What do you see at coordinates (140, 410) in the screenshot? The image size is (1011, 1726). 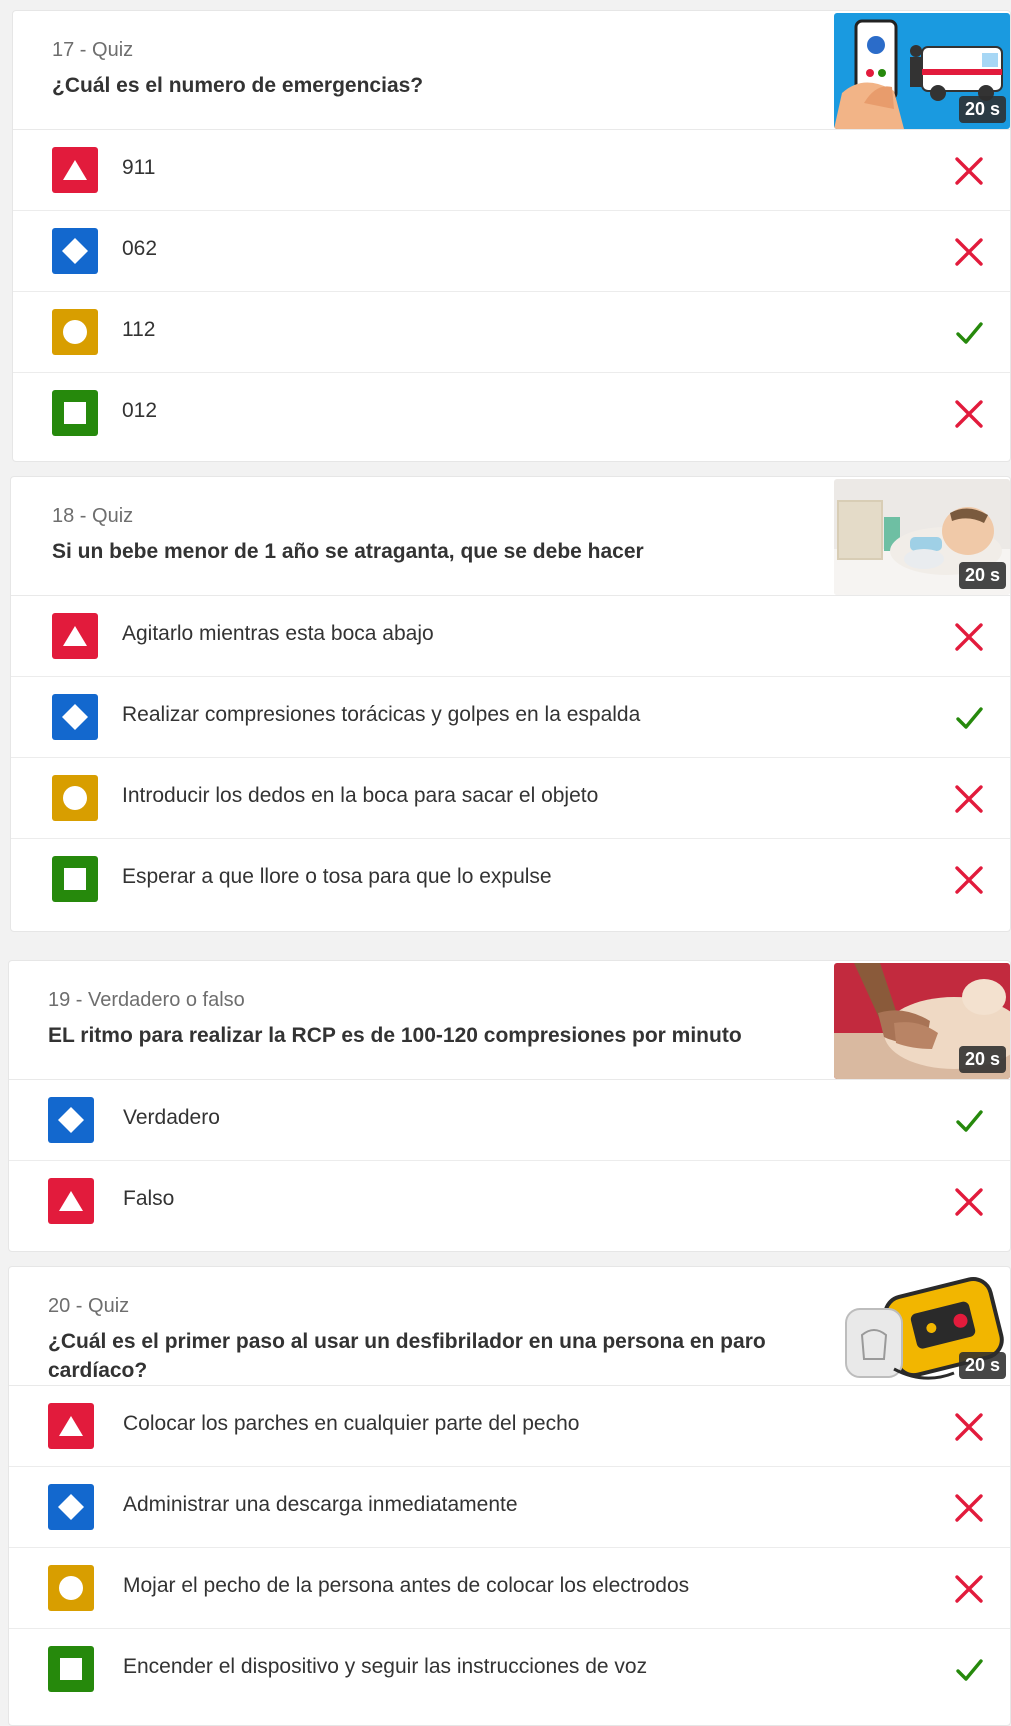 I see `answer-text: 012` at bounding box center [140, 410].